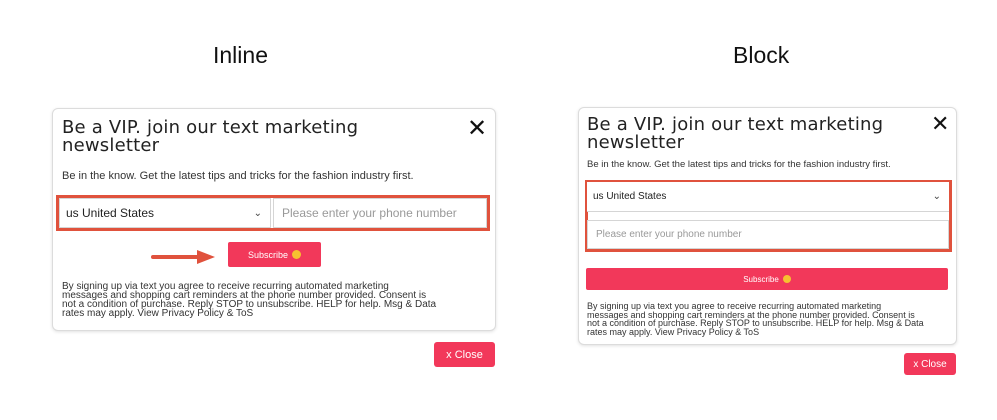  Describe the element at coordinates (240, 55) in the screenshot. I see `label-inline: Inline` at that location.